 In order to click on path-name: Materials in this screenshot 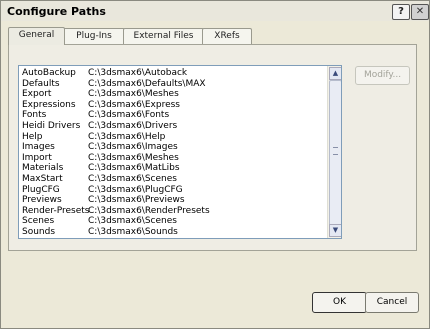, I will do `click(43, 168)`.